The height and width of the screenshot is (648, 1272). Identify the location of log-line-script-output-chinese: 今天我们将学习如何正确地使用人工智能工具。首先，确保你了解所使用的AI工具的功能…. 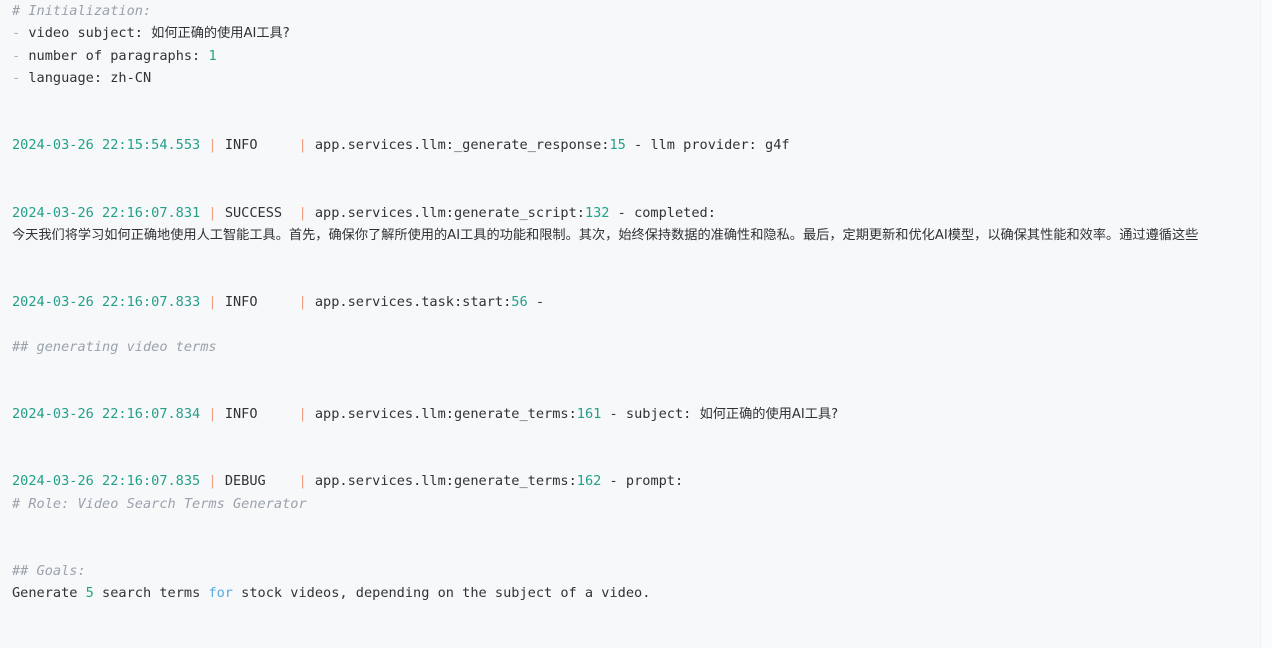
(642, 235).